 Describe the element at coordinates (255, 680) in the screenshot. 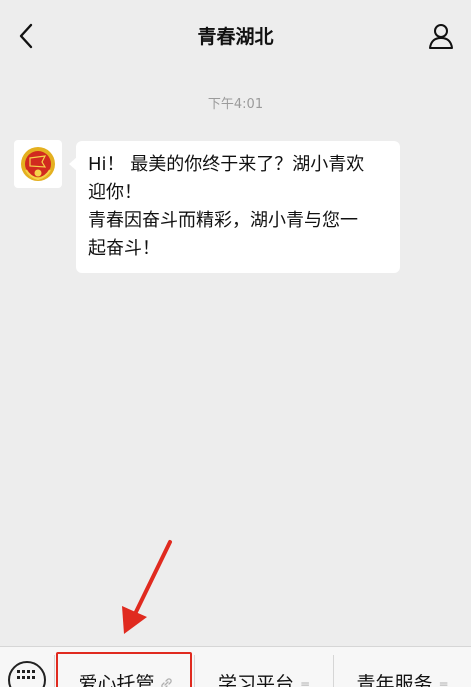

I see `menu-item-label: 学习平台` at that location.